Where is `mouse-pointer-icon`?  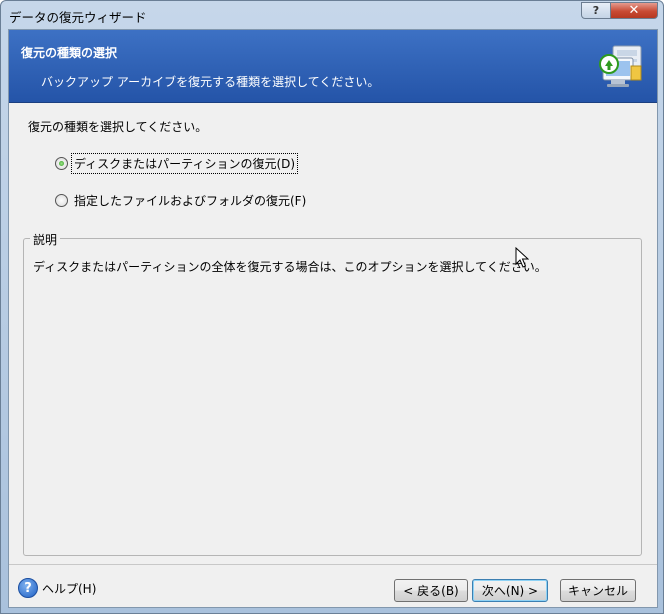
mouse-pointer-icon is located at coordinates (522, 257).